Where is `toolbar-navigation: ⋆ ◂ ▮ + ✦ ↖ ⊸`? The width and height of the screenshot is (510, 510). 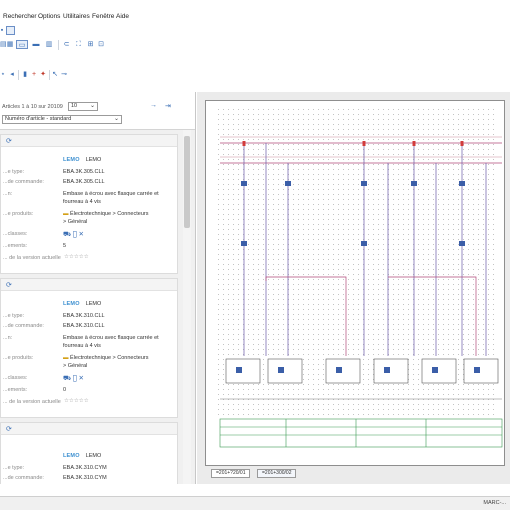 toolbar-navigation: ⋆ ◂ ▮ + ✦ ↖ ⊸ is located at coordinates (255, 77).